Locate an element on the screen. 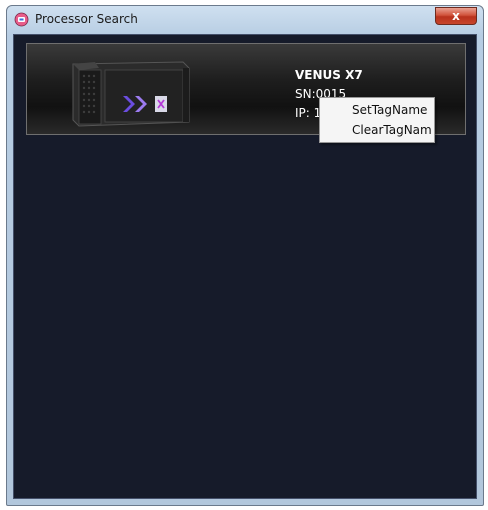 Image resolution: width=488 pixels, height=510 pixels. device-name: VENUS X7 is located at coordinates (329, 75).